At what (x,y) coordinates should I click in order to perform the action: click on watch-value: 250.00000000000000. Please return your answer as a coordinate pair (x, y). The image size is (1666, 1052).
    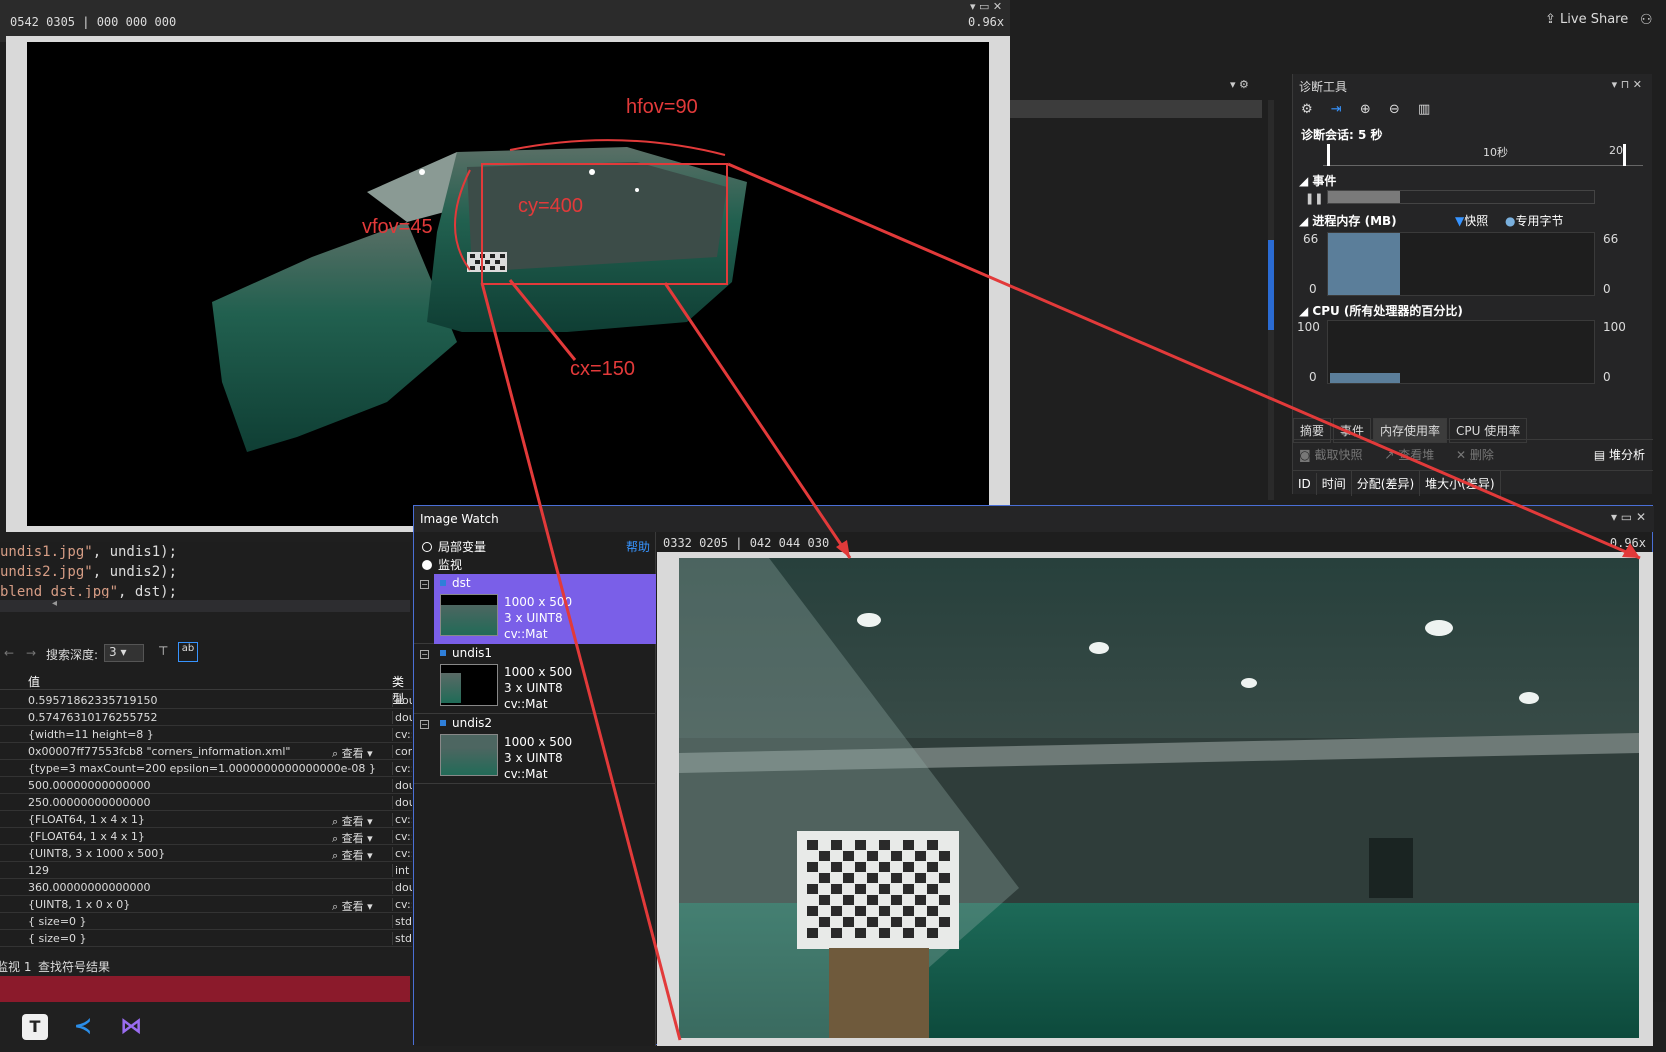
    Looking at the image, I should click on (89, 802).